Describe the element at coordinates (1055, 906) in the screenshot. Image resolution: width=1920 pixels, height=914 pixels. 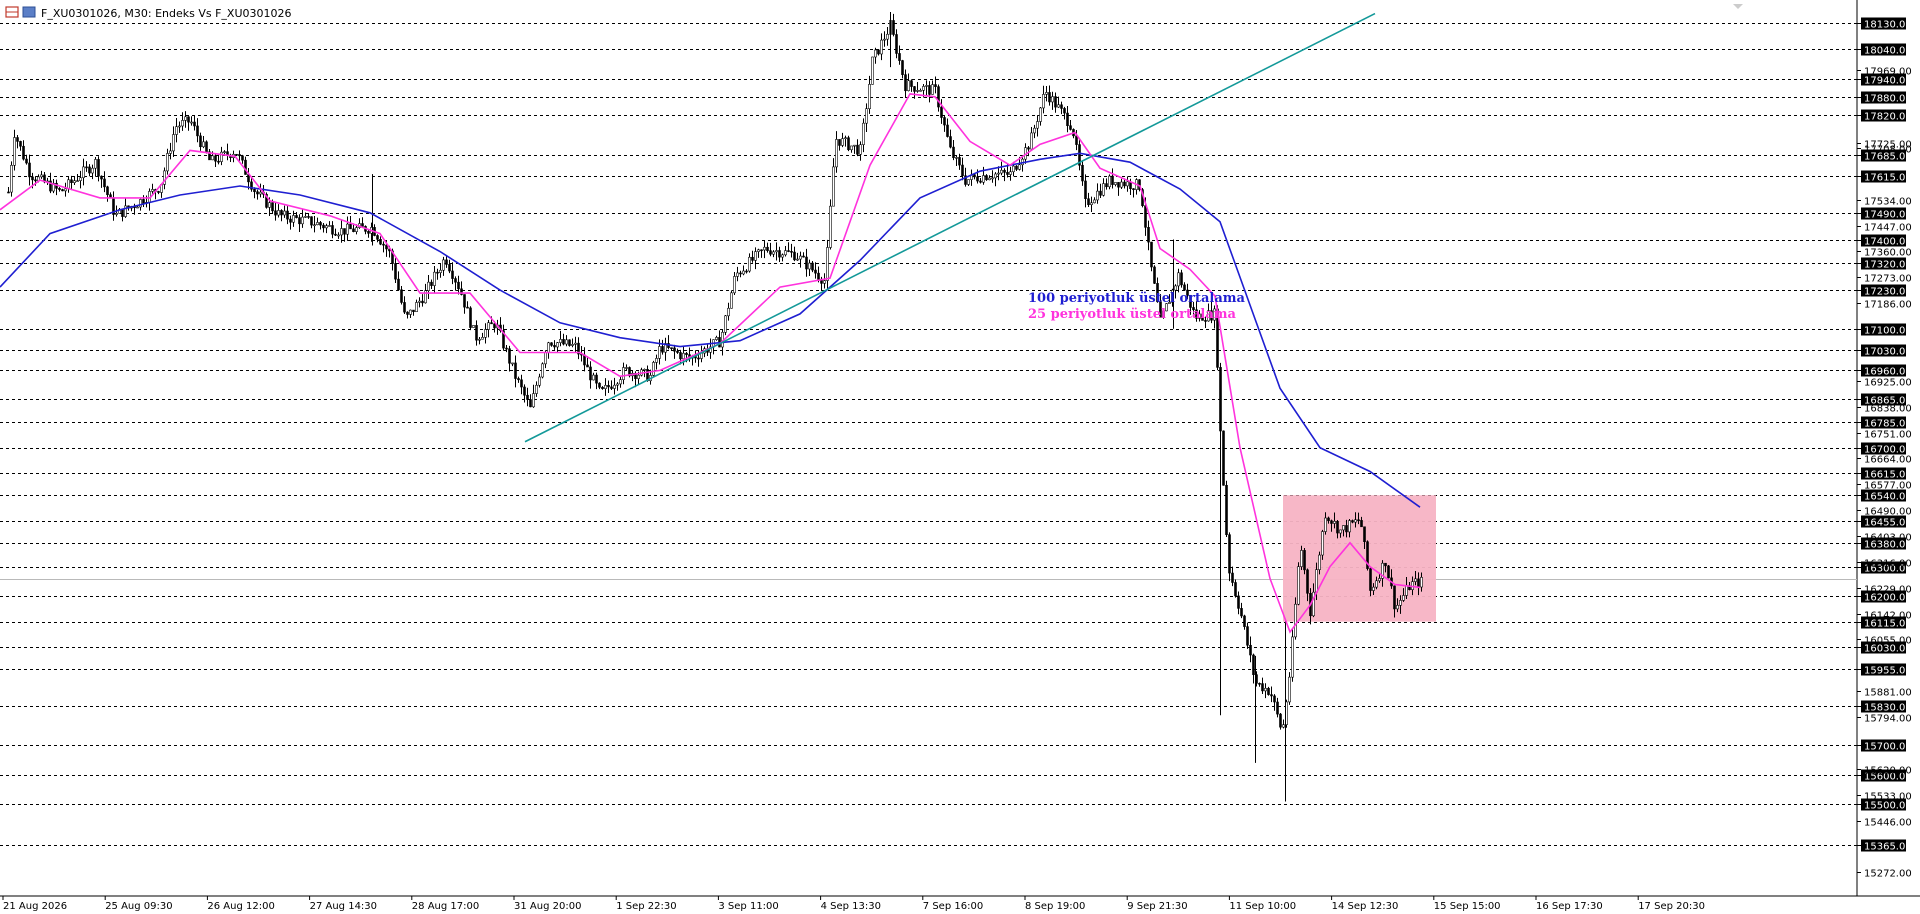
I see `x-tick-label: 8 Sep 19:00` at that location.